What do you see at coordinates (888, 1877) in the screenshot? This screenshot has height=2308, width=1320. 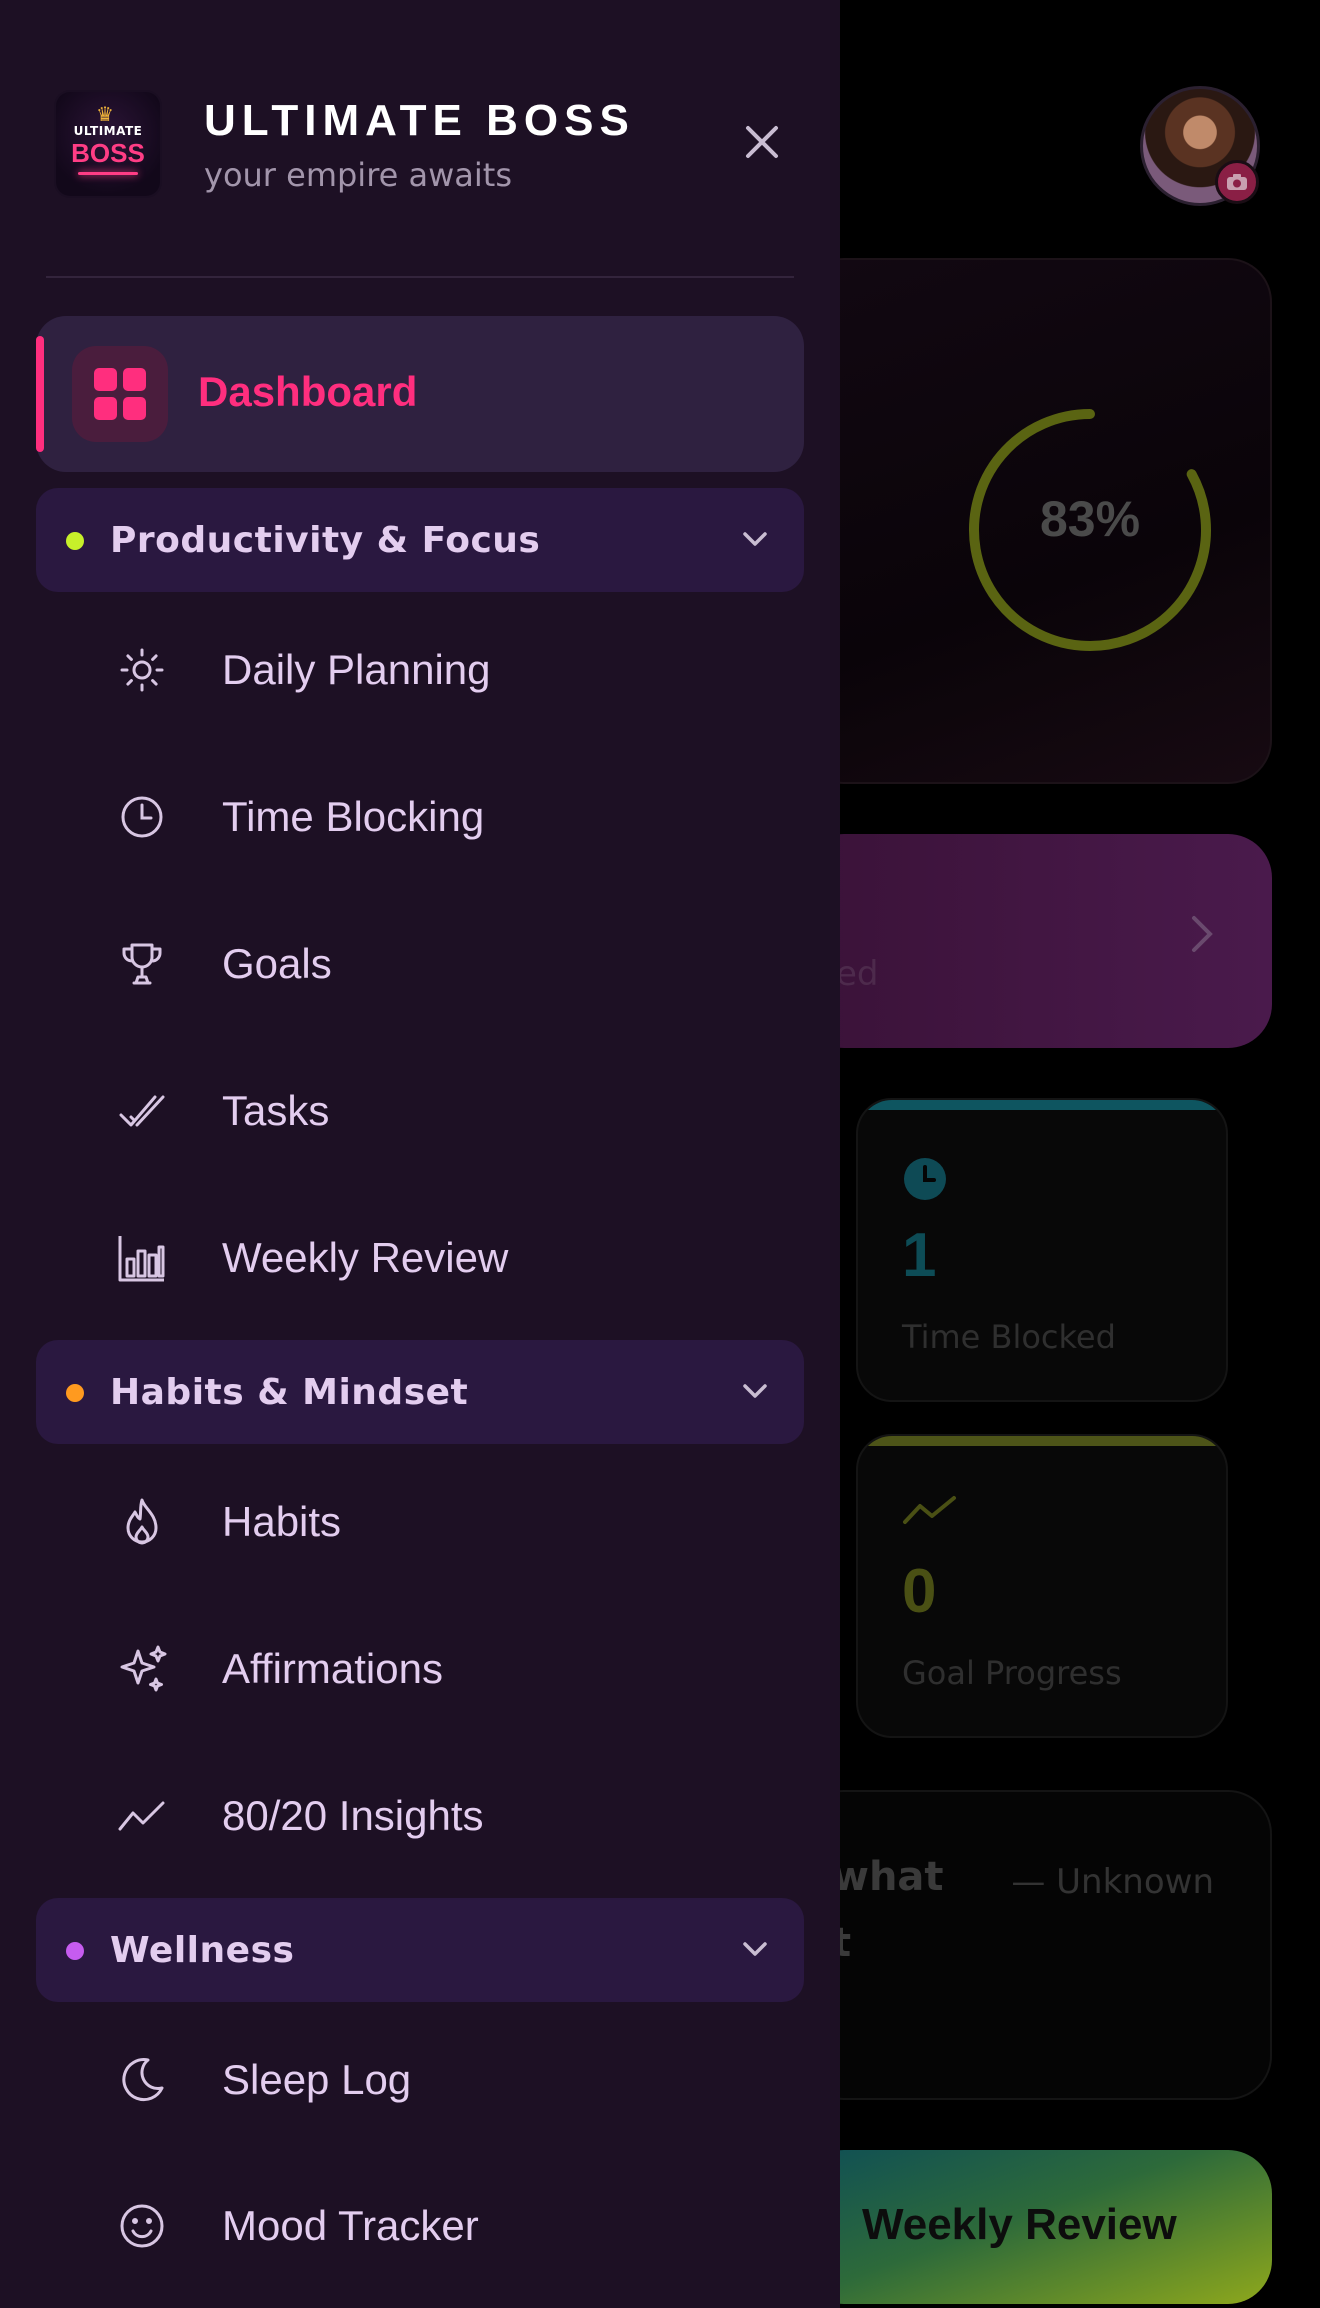 I see `quote-text-line: what` at bounding box center [888, 1877].